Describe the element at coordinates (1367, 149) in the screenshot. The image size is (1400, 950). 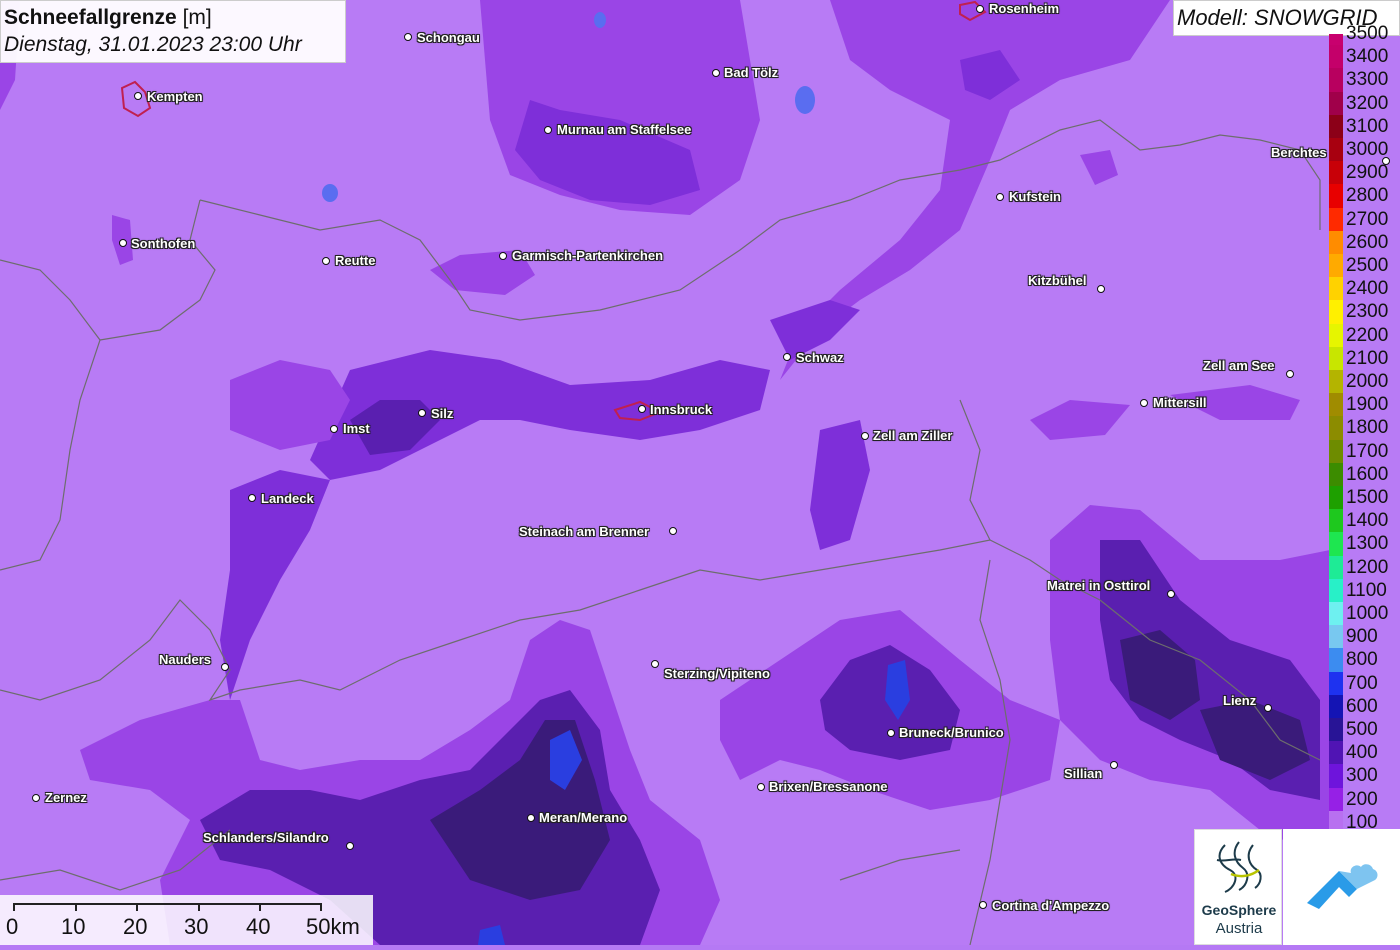
I see `legend-label: 3000` at that location.